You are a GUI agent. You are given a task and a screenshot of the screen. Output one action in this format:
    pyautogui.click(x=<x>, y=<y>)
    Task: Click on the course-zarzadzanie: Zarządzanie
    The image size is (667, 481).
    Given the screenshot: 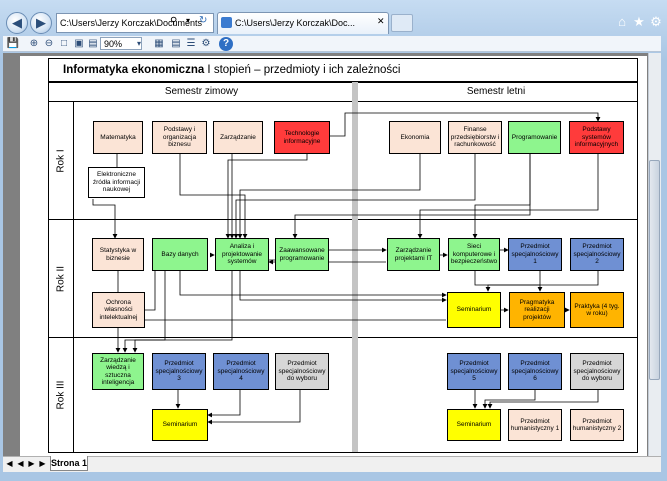 What is the action you would take?
    pyautogui.click(x=238, y=137)
    